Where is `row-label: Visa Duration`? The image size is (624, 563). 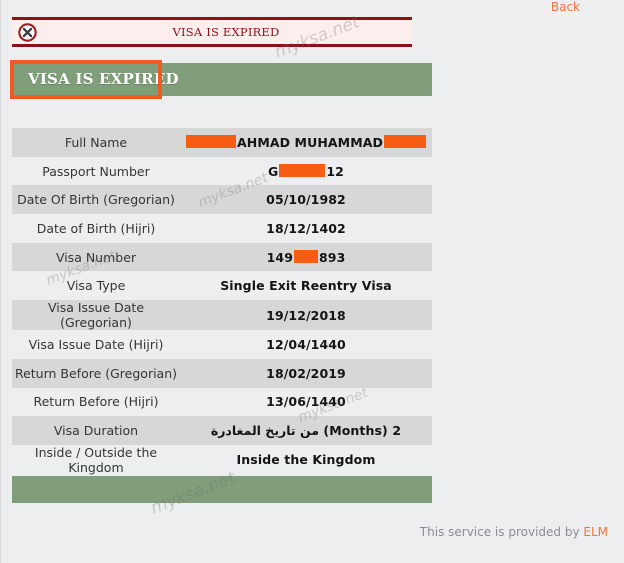
row-label: Visa Duration is located at coordinates (96, 430).